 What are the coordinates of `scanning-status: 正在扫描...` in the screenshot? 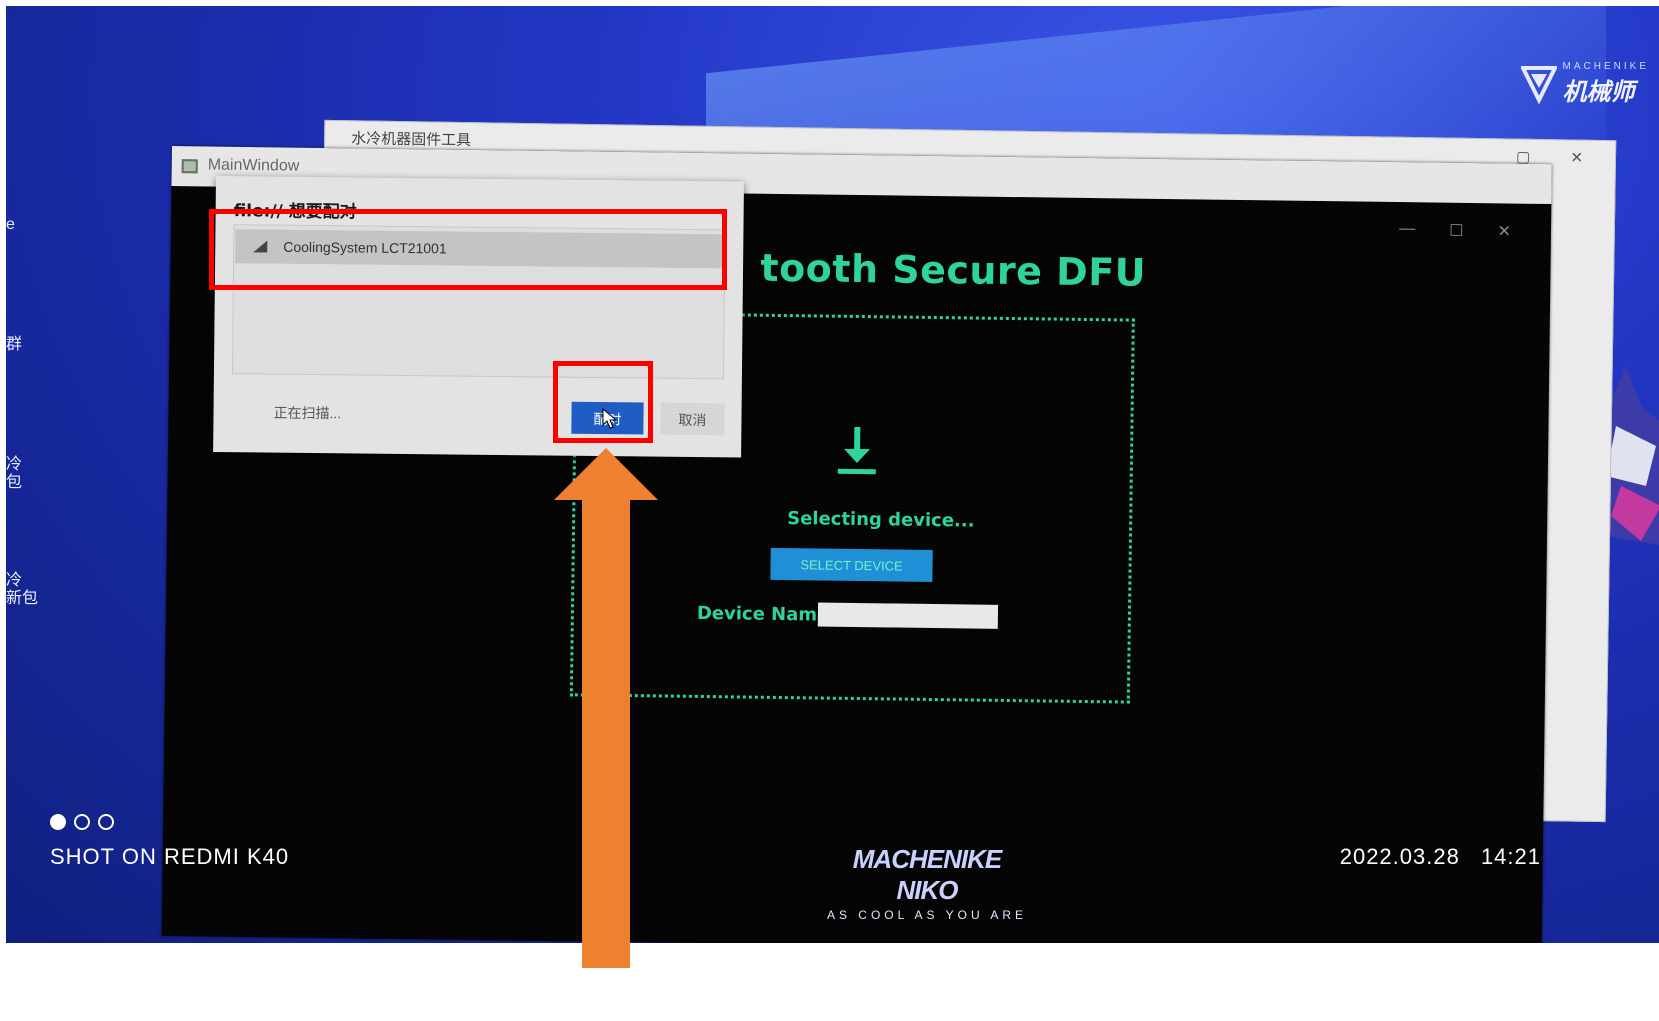 It's located at (307, 413).